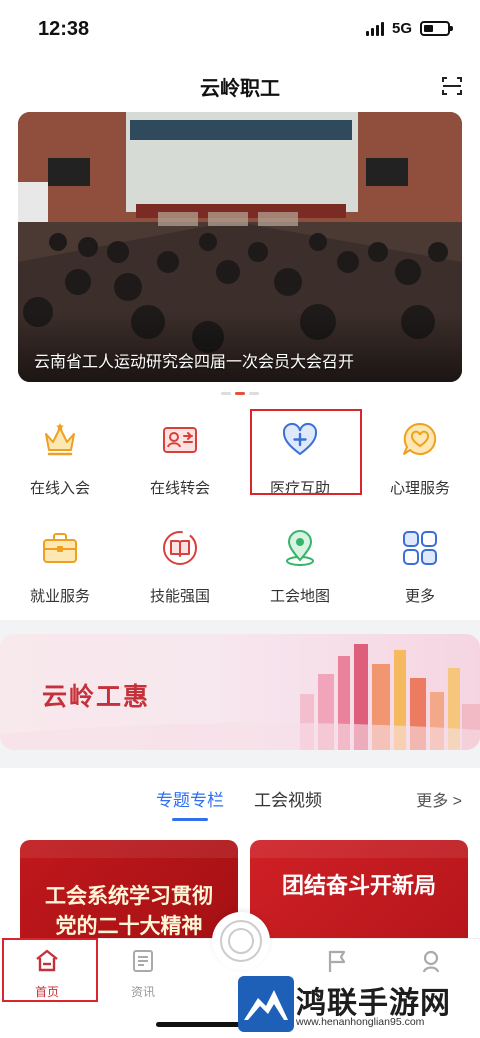 This screenshot has width=480, height=1038. Describe the element at coordinates (180, 440) in the screenshot. I see `id-card-icon` at that location.